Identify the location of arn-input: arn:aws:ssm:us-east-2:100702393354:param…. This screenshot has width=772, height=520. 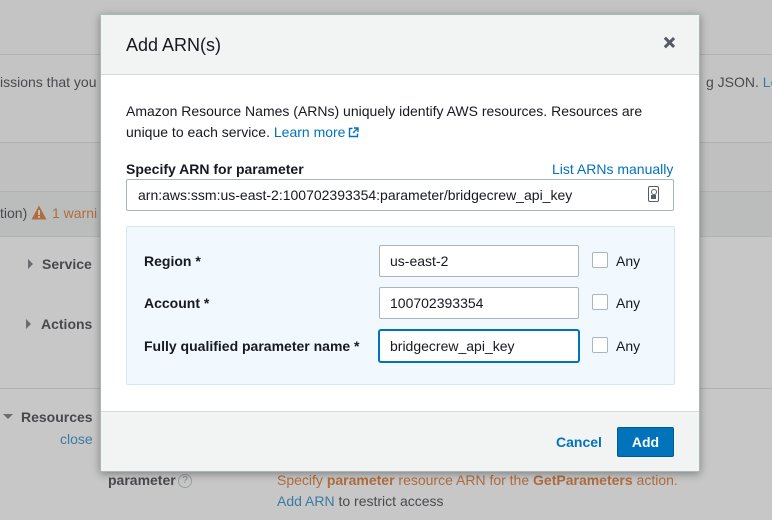
(400, 195).